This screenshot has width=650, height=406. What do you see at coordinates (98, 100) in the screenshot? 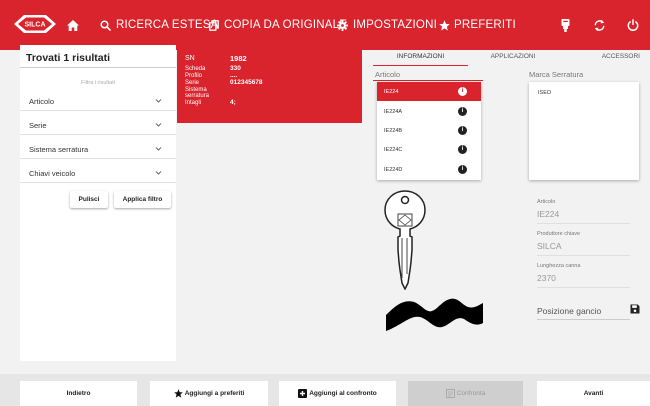
I see `filter-articolo-dropdown: Articolo` at bounding box center [98, 100].